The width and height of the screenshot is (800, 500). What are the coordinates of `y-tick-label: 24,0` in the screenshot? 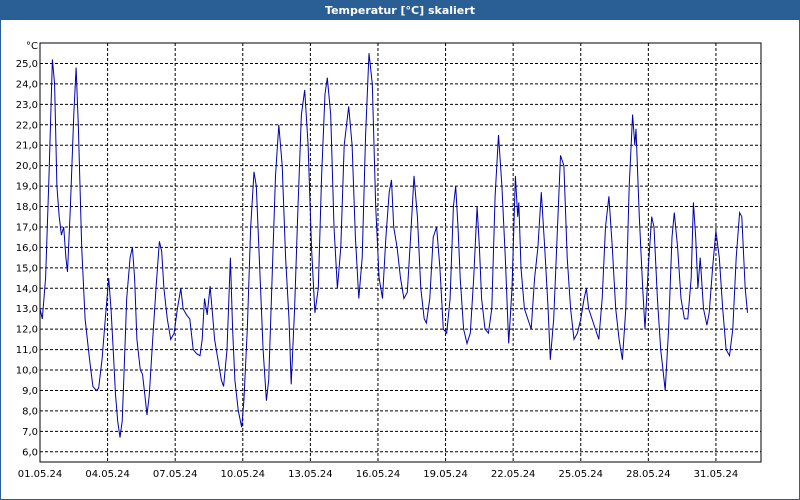 It's located at (27, 84).